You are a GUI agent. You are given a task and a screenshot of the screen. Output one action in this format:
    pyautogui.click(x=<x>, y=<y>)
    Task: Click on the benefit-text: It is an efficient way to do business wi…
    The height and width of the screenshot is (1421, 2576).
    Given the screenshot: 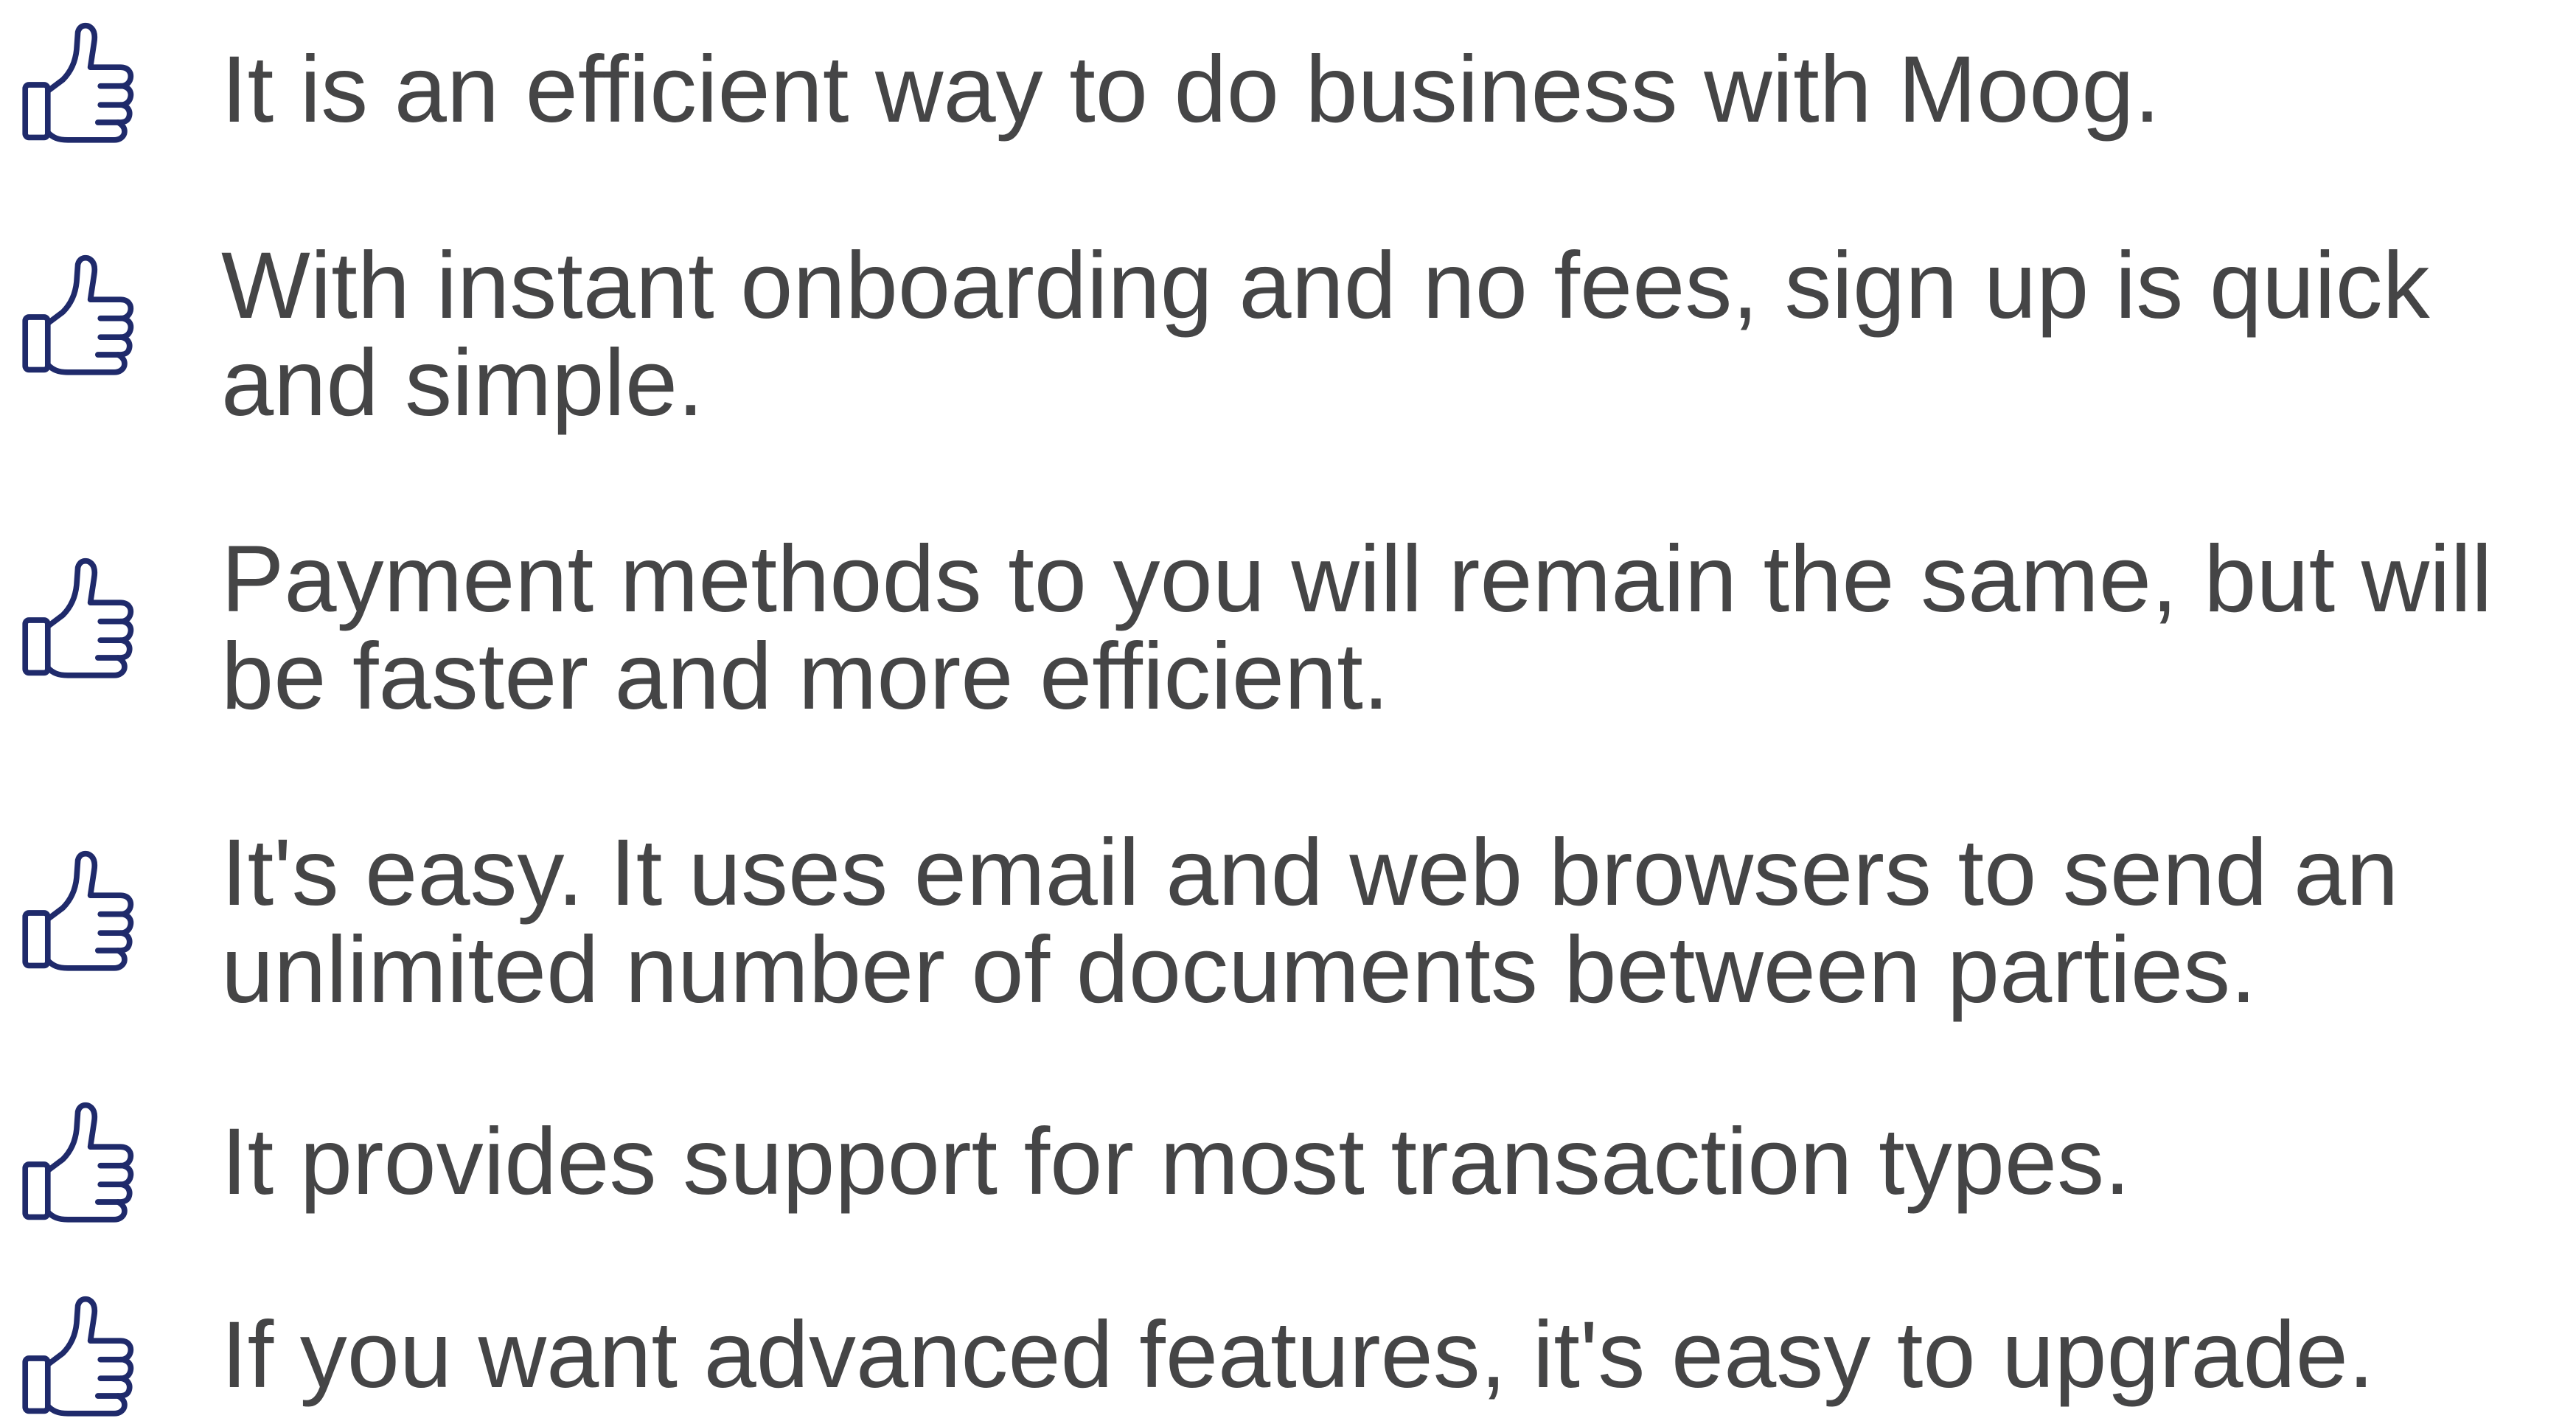 What is the action you would take?
    pyautogui.click(x=1191, y=89)
    